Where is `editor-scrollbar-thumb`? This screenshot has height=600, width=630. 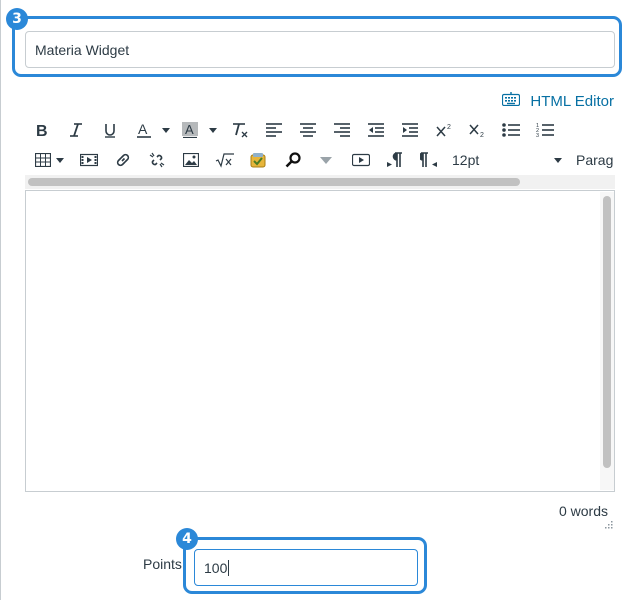
editor-scrollbar-thumb is located at coordinates (607, 332).